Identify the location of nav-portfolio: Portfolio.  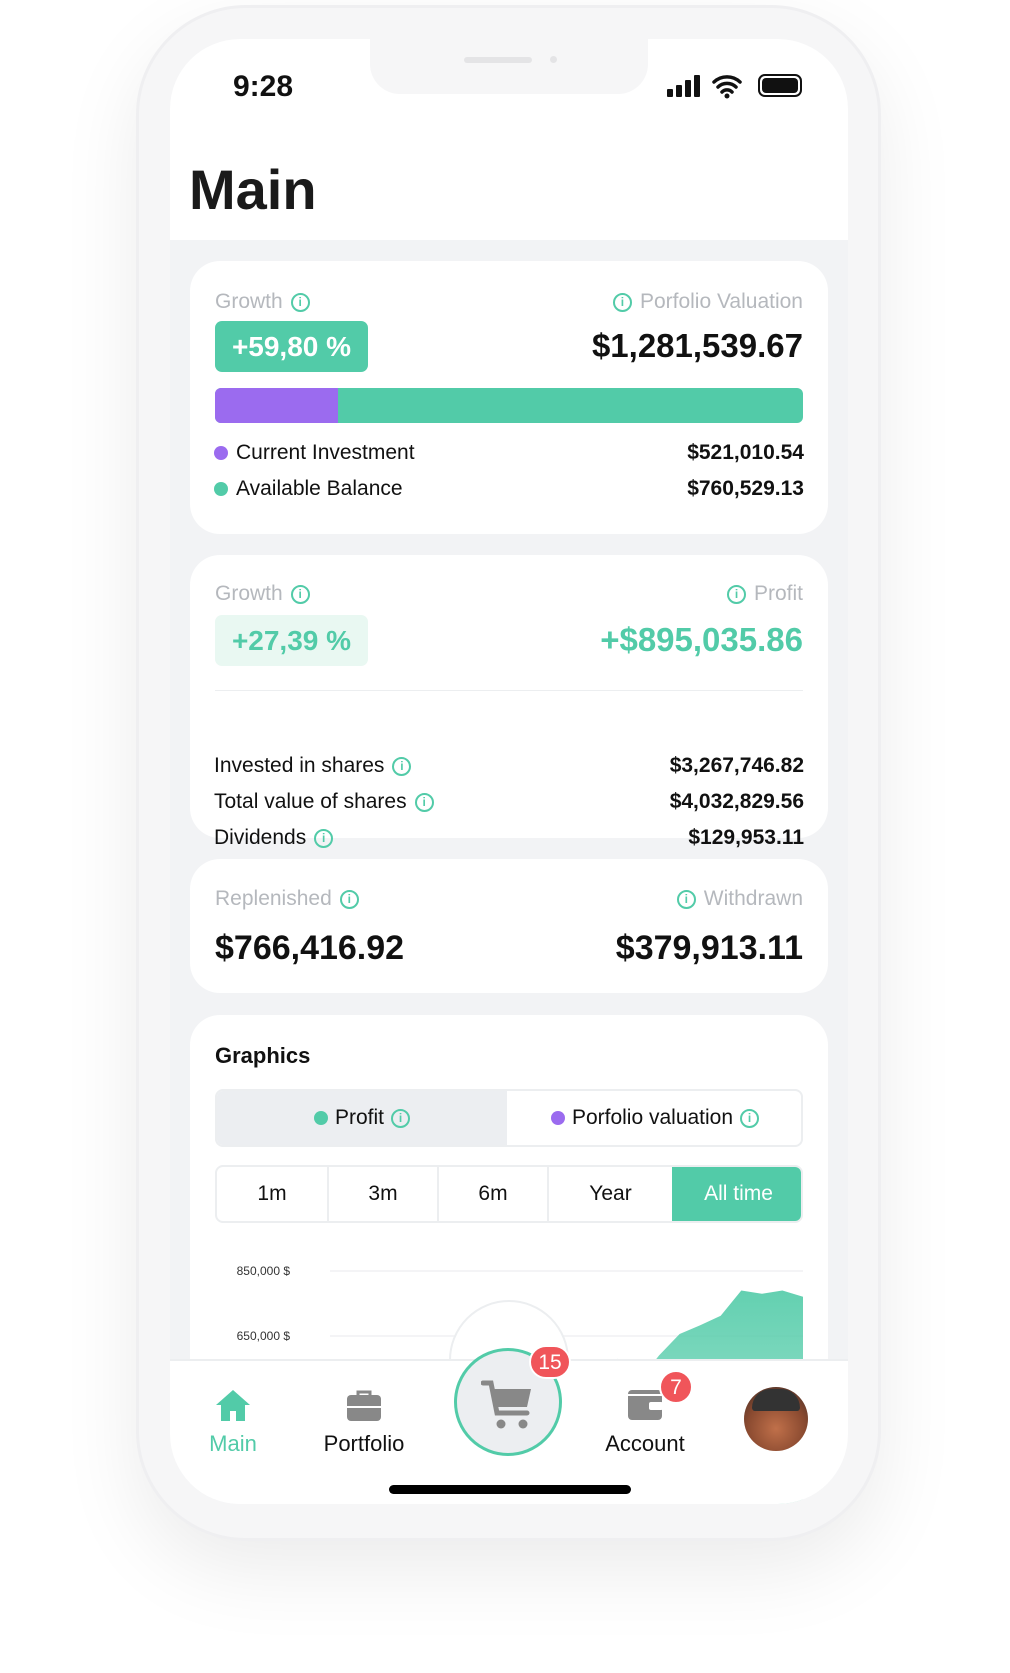
(364, 1411).